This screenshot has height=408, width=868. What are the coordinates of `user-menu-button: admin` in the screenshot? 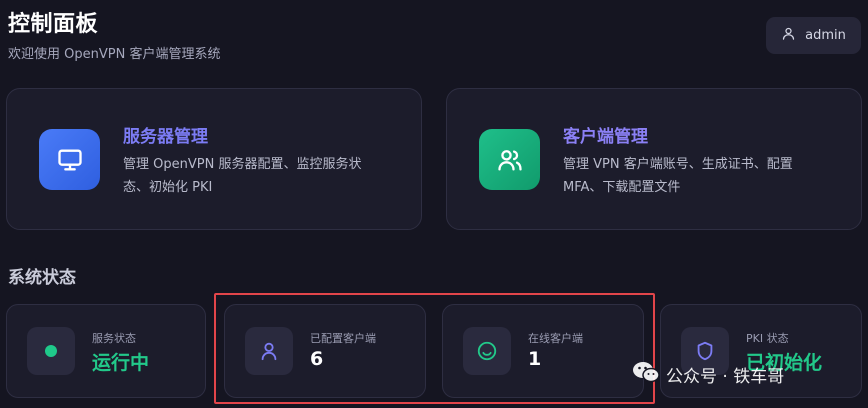 It's located at (813, 35).